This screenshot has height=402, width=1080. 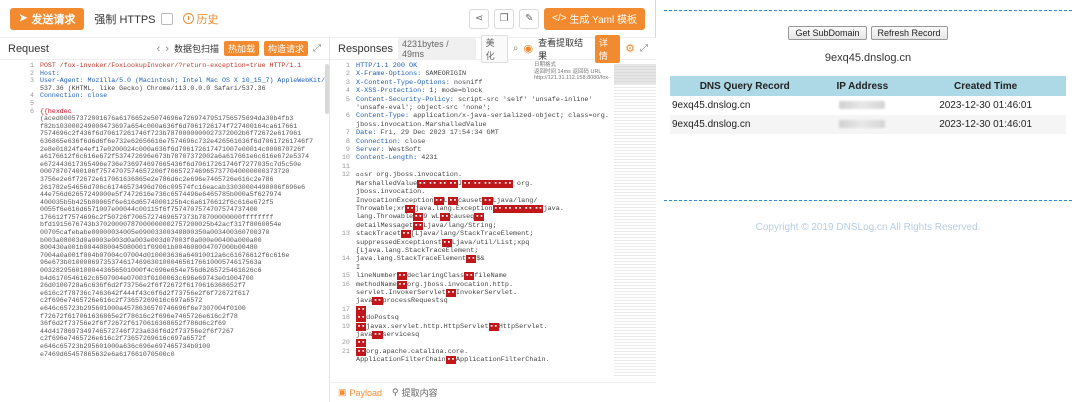 I want to click on send-request-label: 发送请求, so click(x=53, y=19).